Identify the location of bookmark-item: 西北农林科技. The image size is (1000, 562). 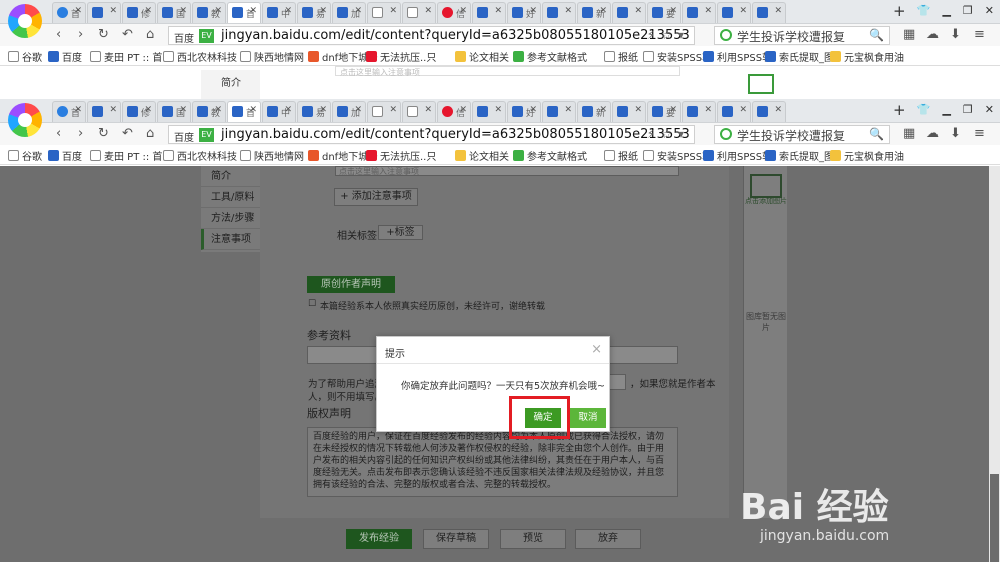
(200, 56).